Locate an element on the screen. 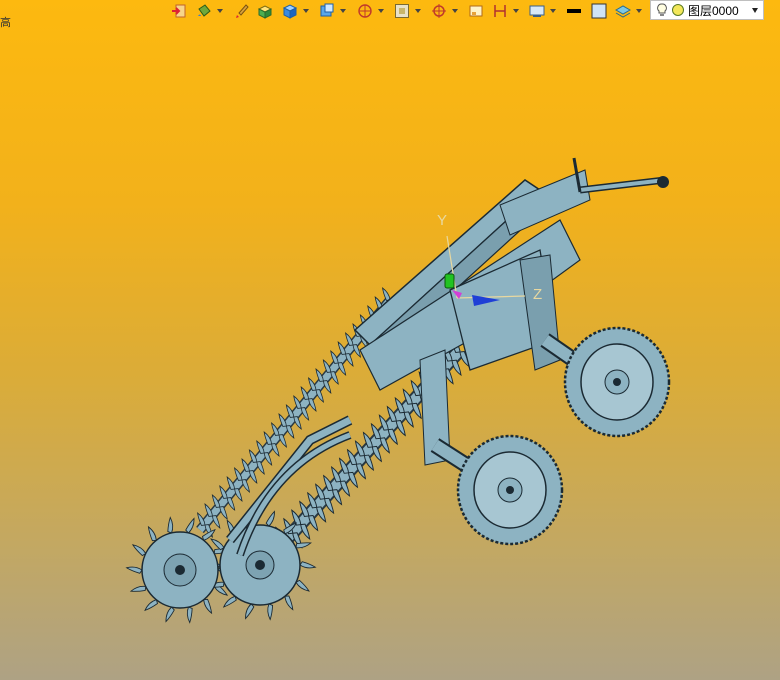 Image resolution: width=780 pixels, height=680 pixels. display-mode-icon is located at coordinates (537, 11).